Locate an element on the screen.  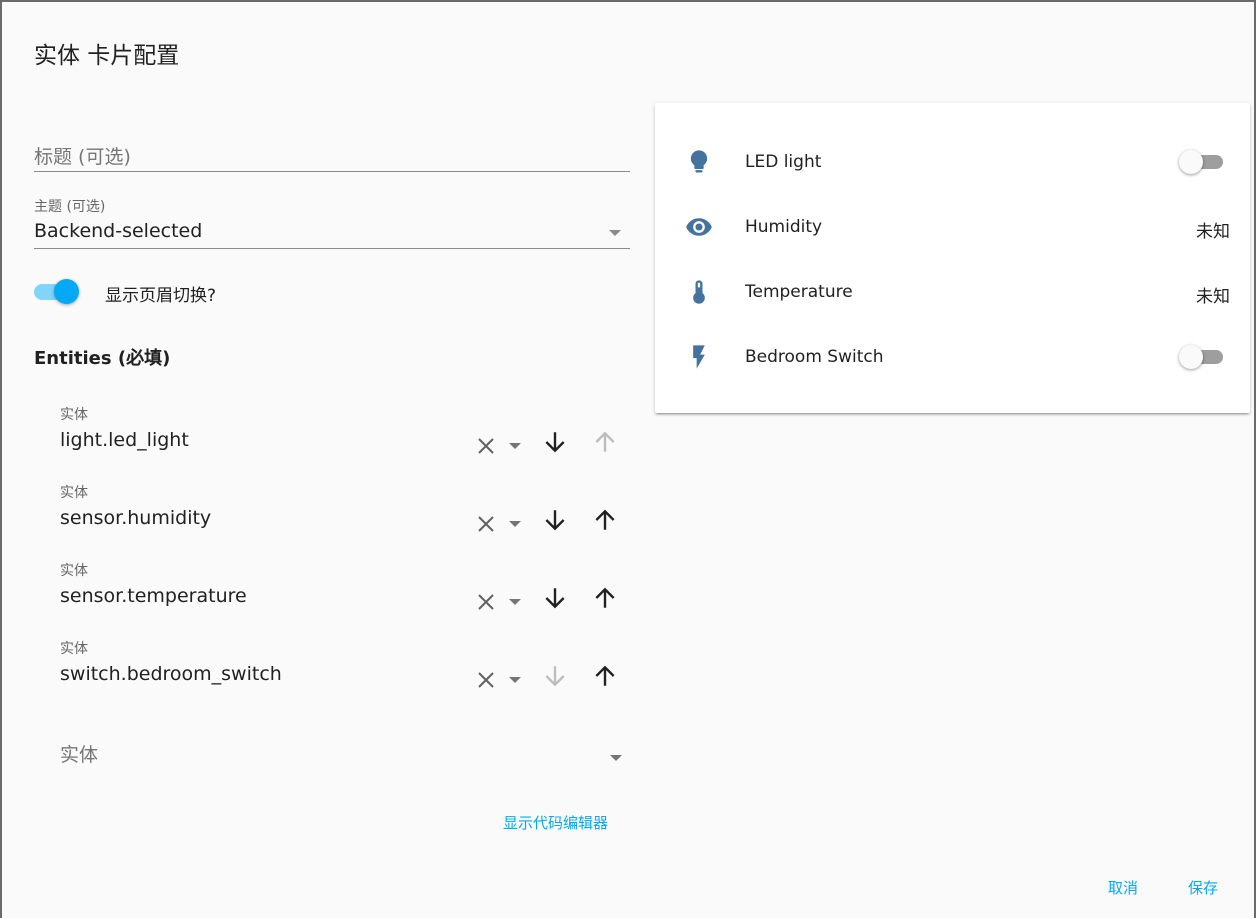
new-entity-picker: 实体 is located at coordinates (345, 752).